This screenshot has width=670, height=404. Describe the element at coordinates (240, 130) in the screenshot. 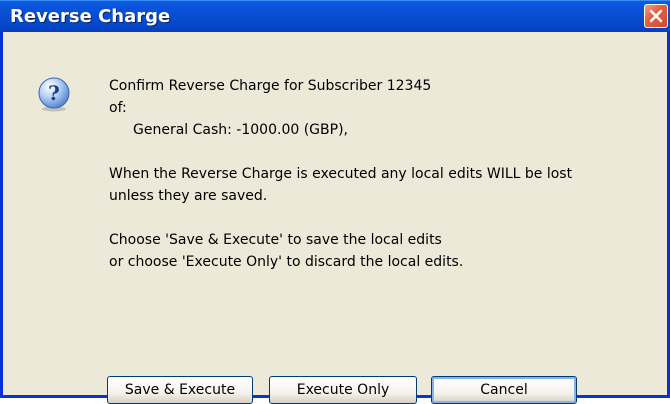

I see `message-line: General Cash: -1000.00 (GBP),` at that location.